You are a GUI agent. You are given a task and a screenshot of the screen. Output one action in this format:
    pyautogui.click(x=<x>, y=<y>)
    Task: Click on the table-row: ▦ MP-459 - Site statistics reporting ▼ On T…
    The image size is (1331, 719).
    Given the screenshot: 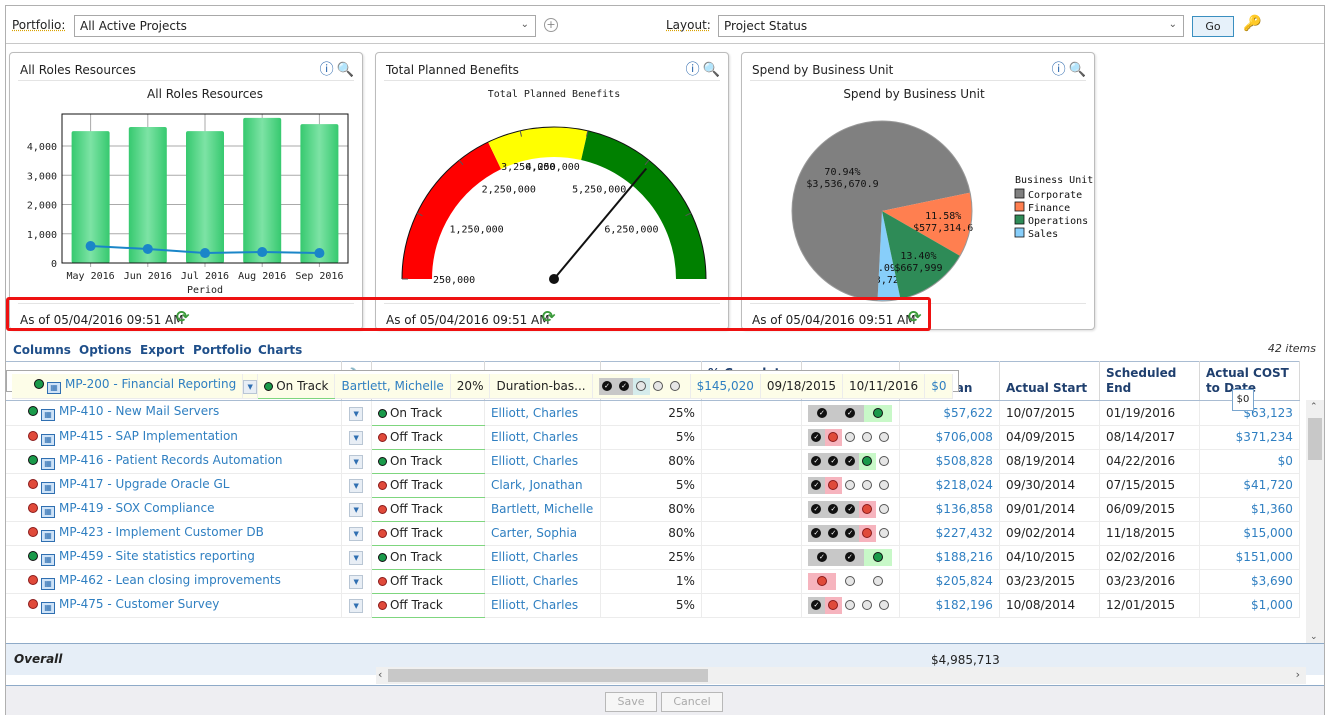 What is the action you would take?
    pyautogui.click(x=653, y=557)
    